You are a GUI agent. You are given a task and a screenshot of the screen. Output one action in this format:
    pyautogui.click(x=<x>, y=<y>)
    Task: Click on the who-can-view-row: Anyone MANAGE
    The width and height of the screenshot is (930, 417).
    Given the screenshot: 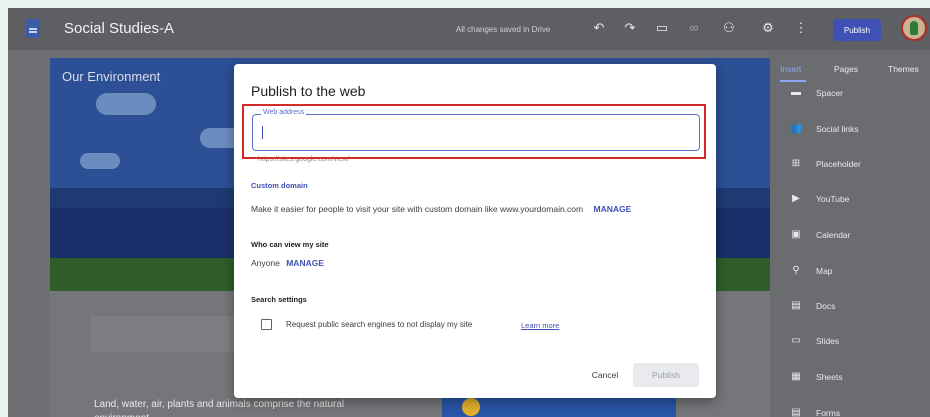 What is the action you would take?
    pyautogui.click(x=287, y=263)
    